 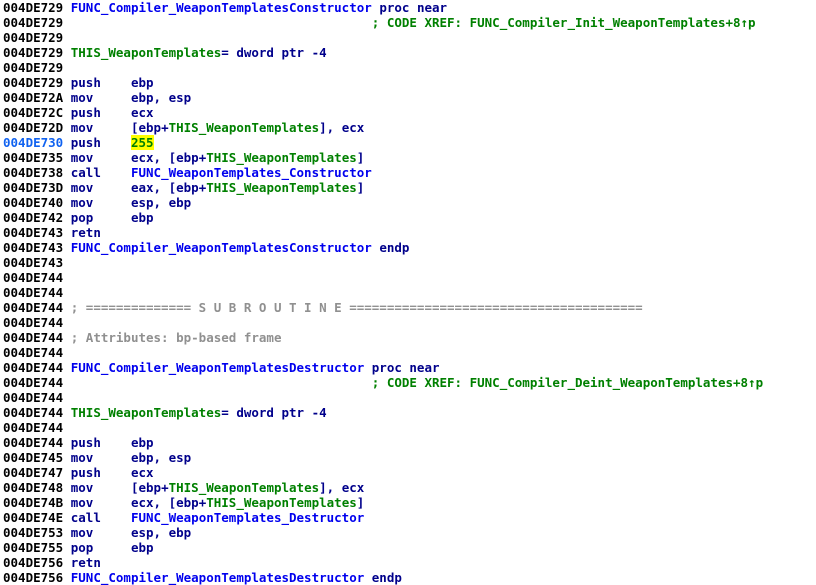 What do you see at coordinates (408, 442) in the screenshot?
I see `disassembly-line: 004DE744 push ebp` at bounding box center [408, 442].